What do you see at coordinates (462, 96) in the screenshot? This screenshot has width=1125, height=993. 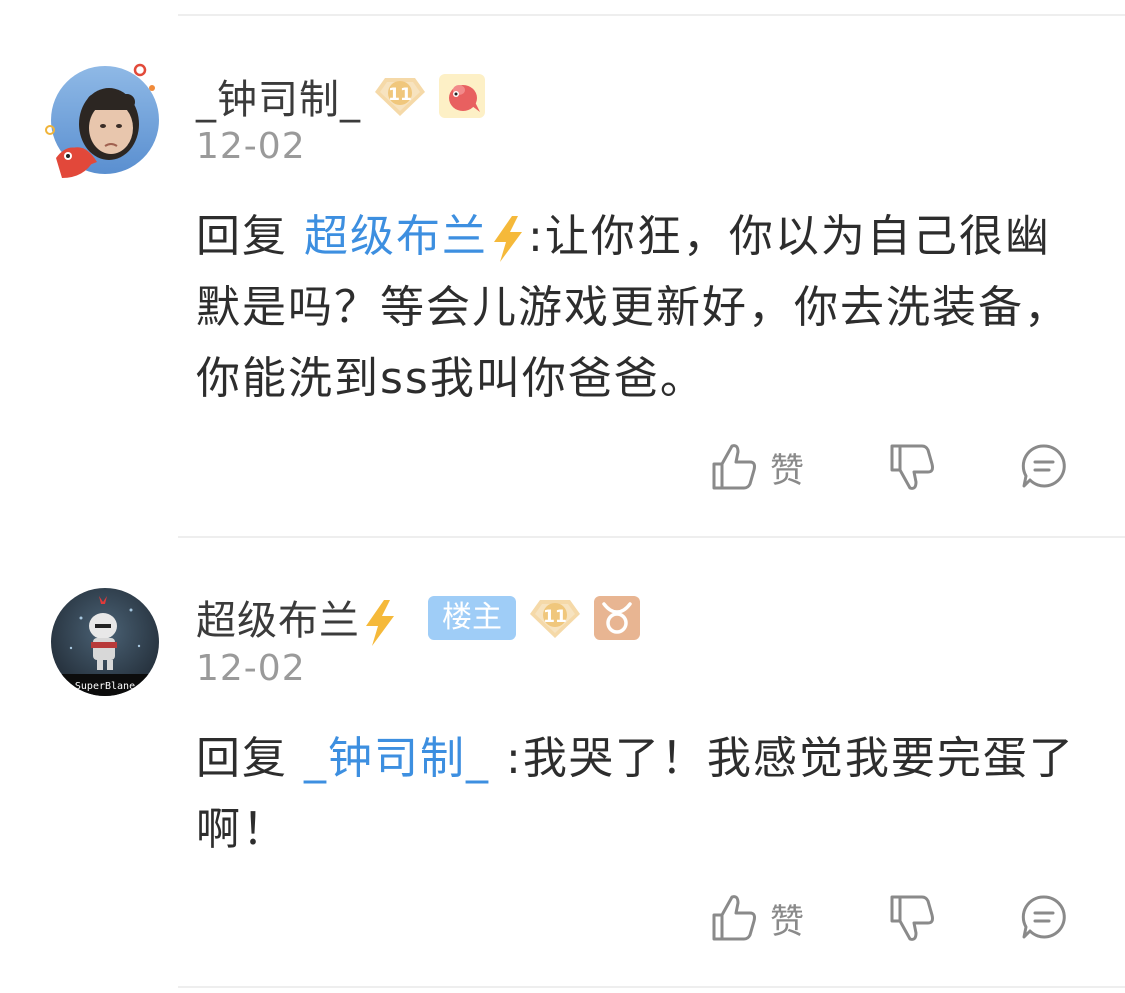 I see `fish-badge` at bounding box center [462, 96].